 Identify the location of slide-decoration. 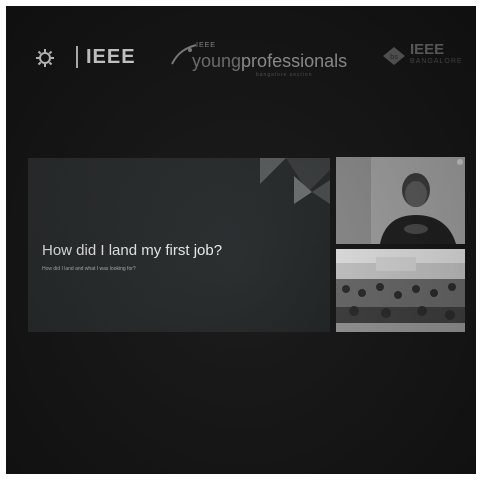
(295, 181).